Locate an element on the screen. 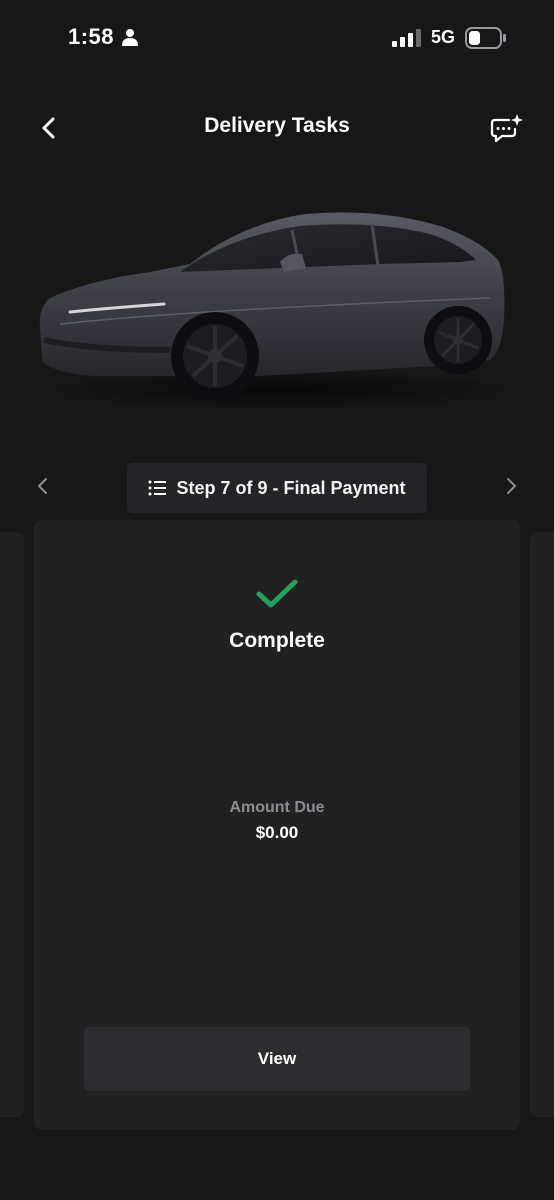 The image size is (554, 1200). chevron-right-icon is located at coordinates (511, 486).